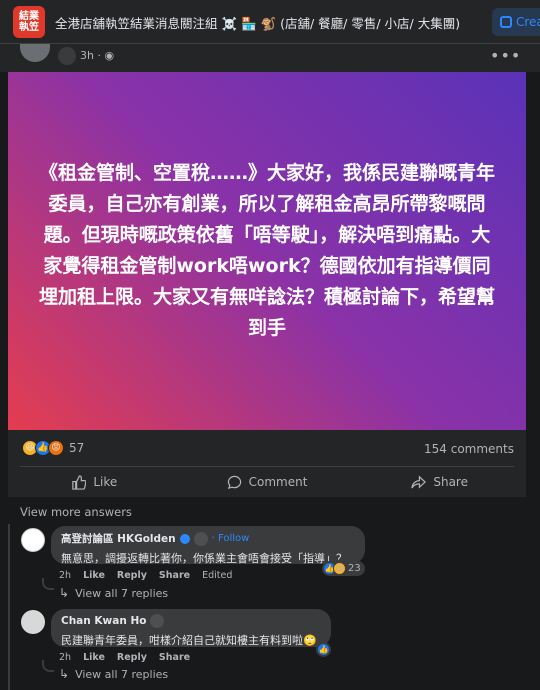 The image size is (540, 690). What do you see at coordinates (9, 607) in the screenshot?
I see `thread-line` at bounding box center [9, 607].